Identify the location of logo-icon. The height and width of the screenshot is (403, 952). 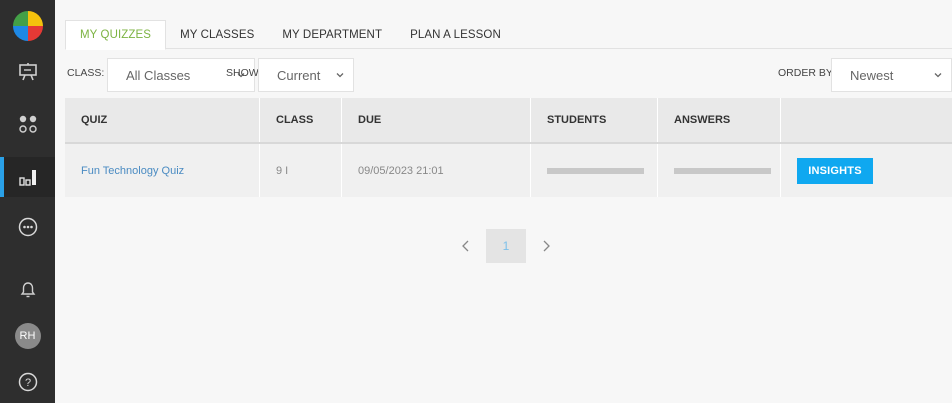
(27, 26).